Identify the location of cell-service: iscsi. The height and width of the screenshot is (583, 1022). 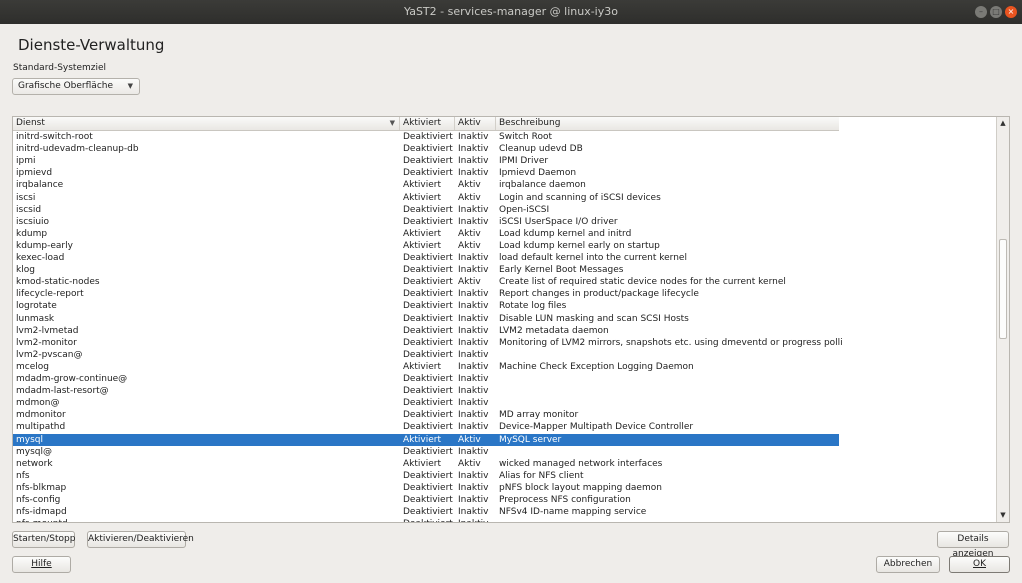
(26, 197).